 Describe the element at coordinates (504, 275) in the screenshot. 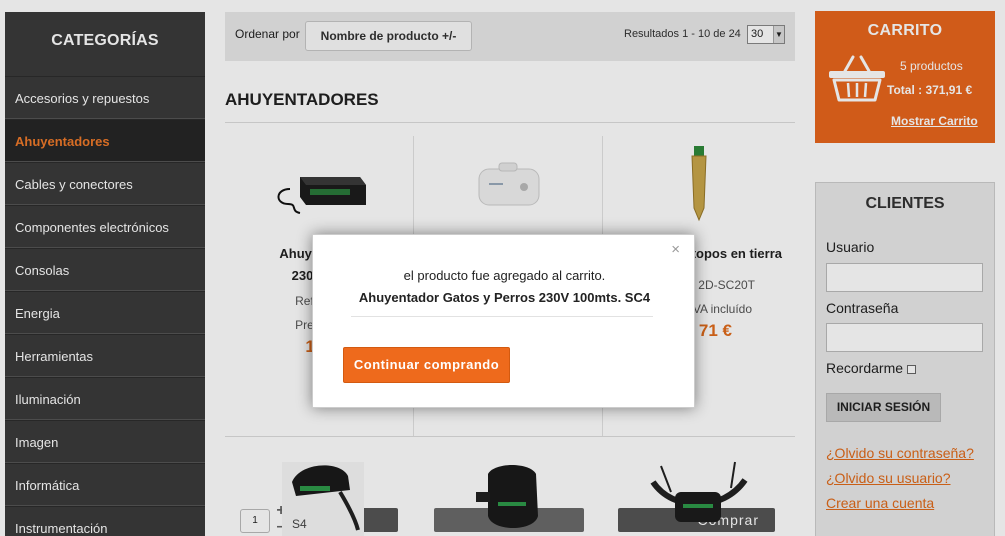

I see `dialog-message: el producto fue agregado al carrito.` at that location.